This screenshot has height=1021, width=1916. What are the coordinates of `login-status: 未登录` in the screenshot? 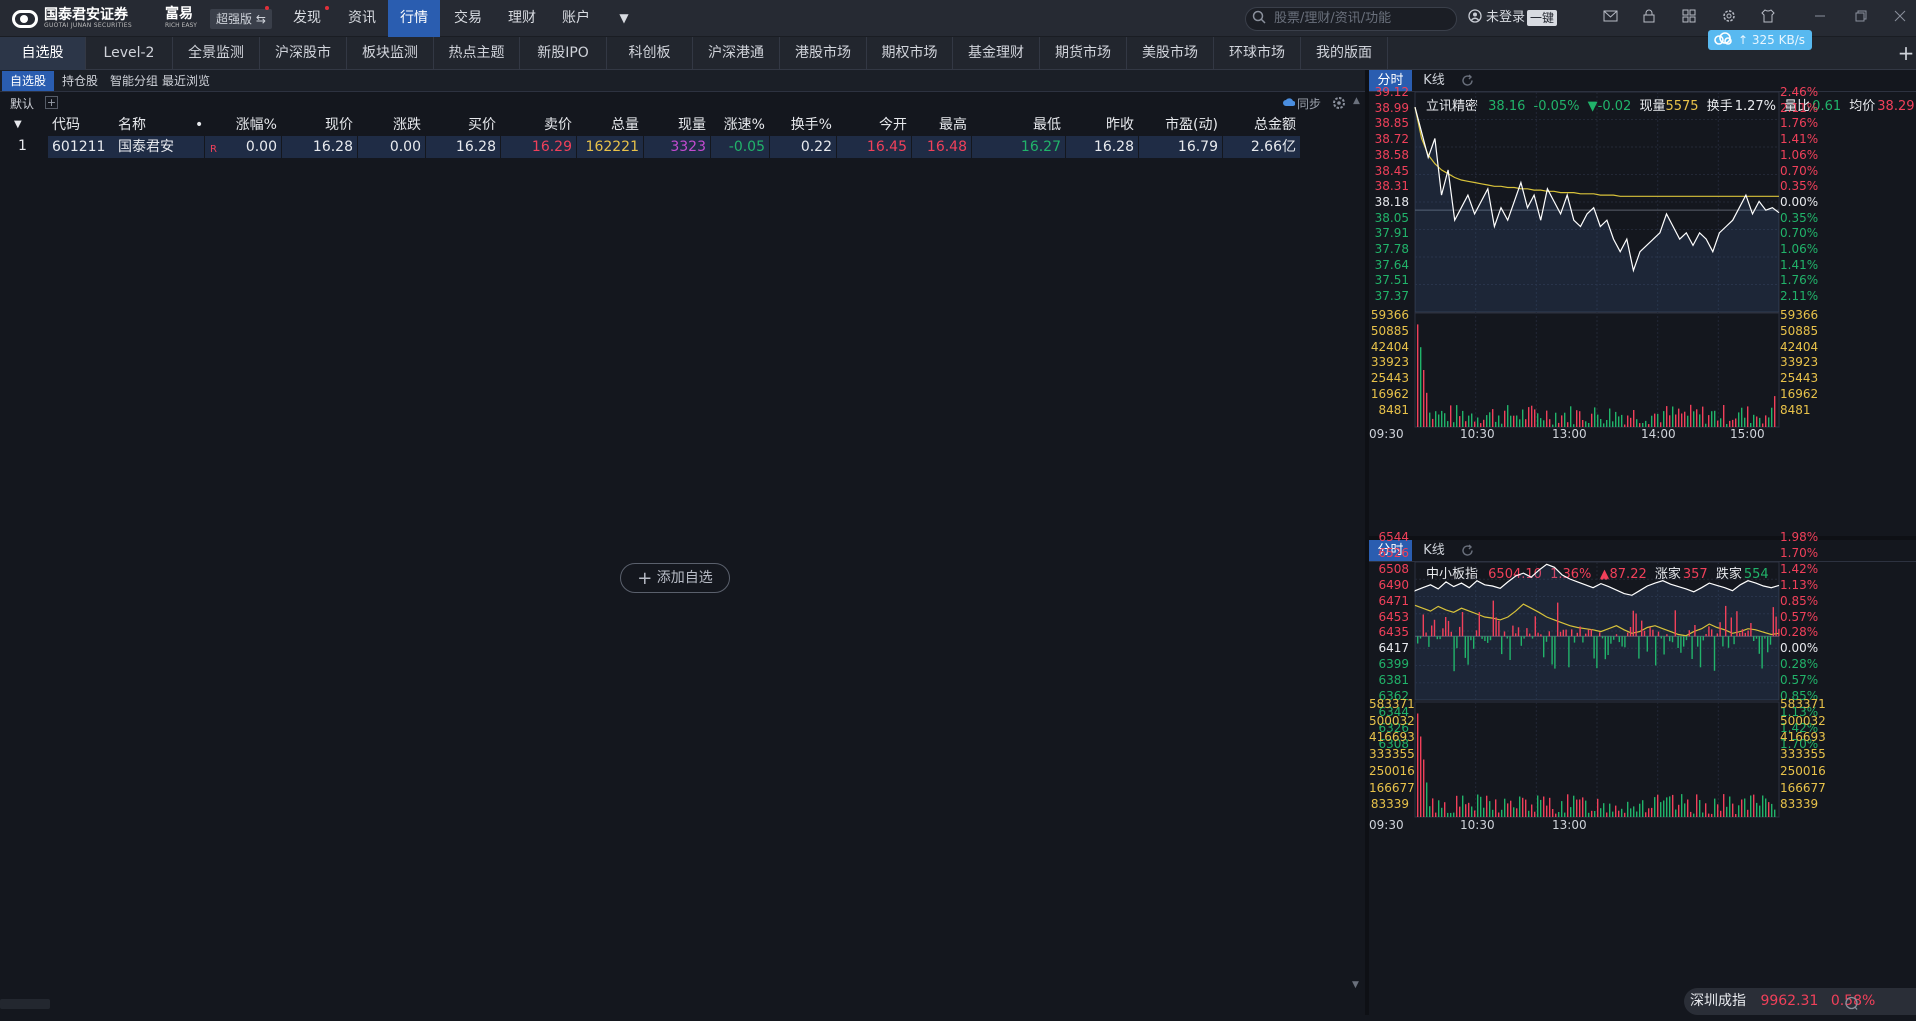 It's located at (1505, 18).